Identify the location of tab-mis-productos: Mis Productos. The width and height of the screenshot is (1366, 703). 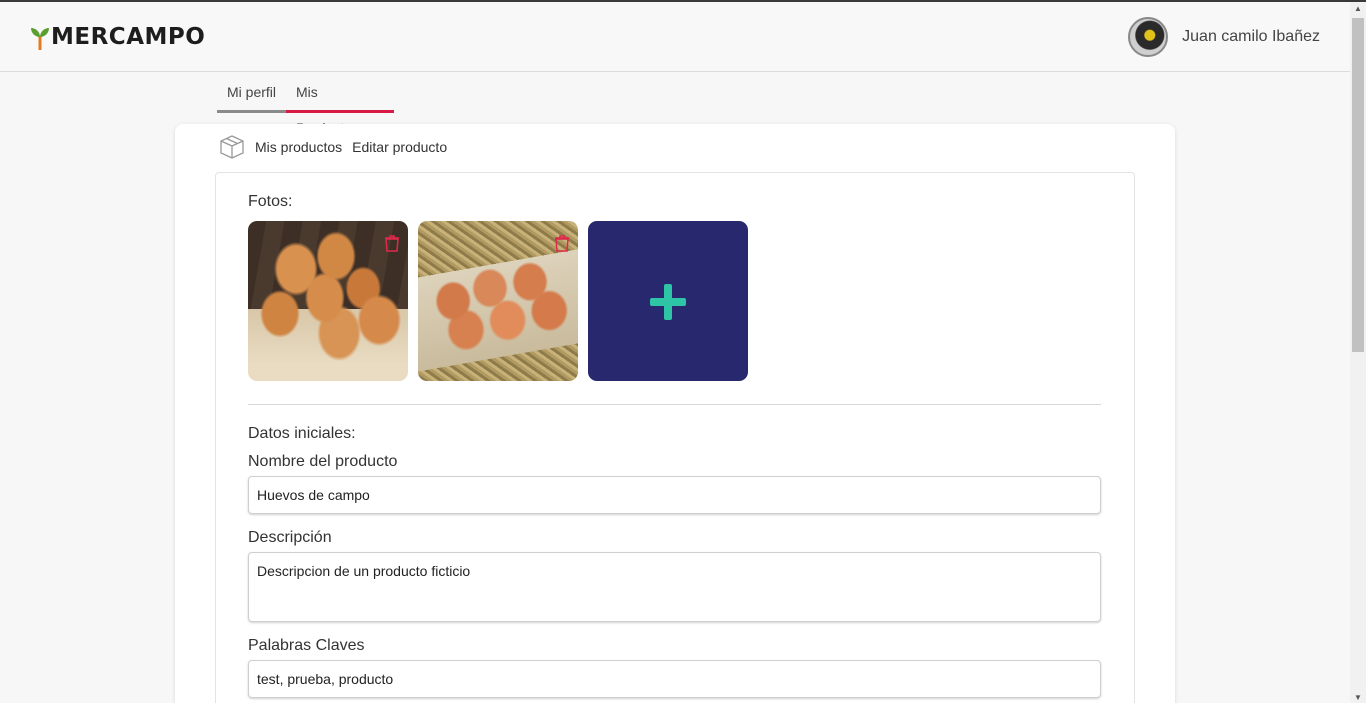
(340, 105).